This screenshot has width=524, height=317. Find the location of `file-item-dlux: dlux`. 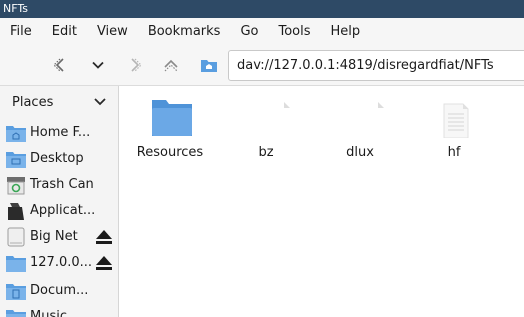

file-item-dlux: dlux is located at coordinates (360, 126).